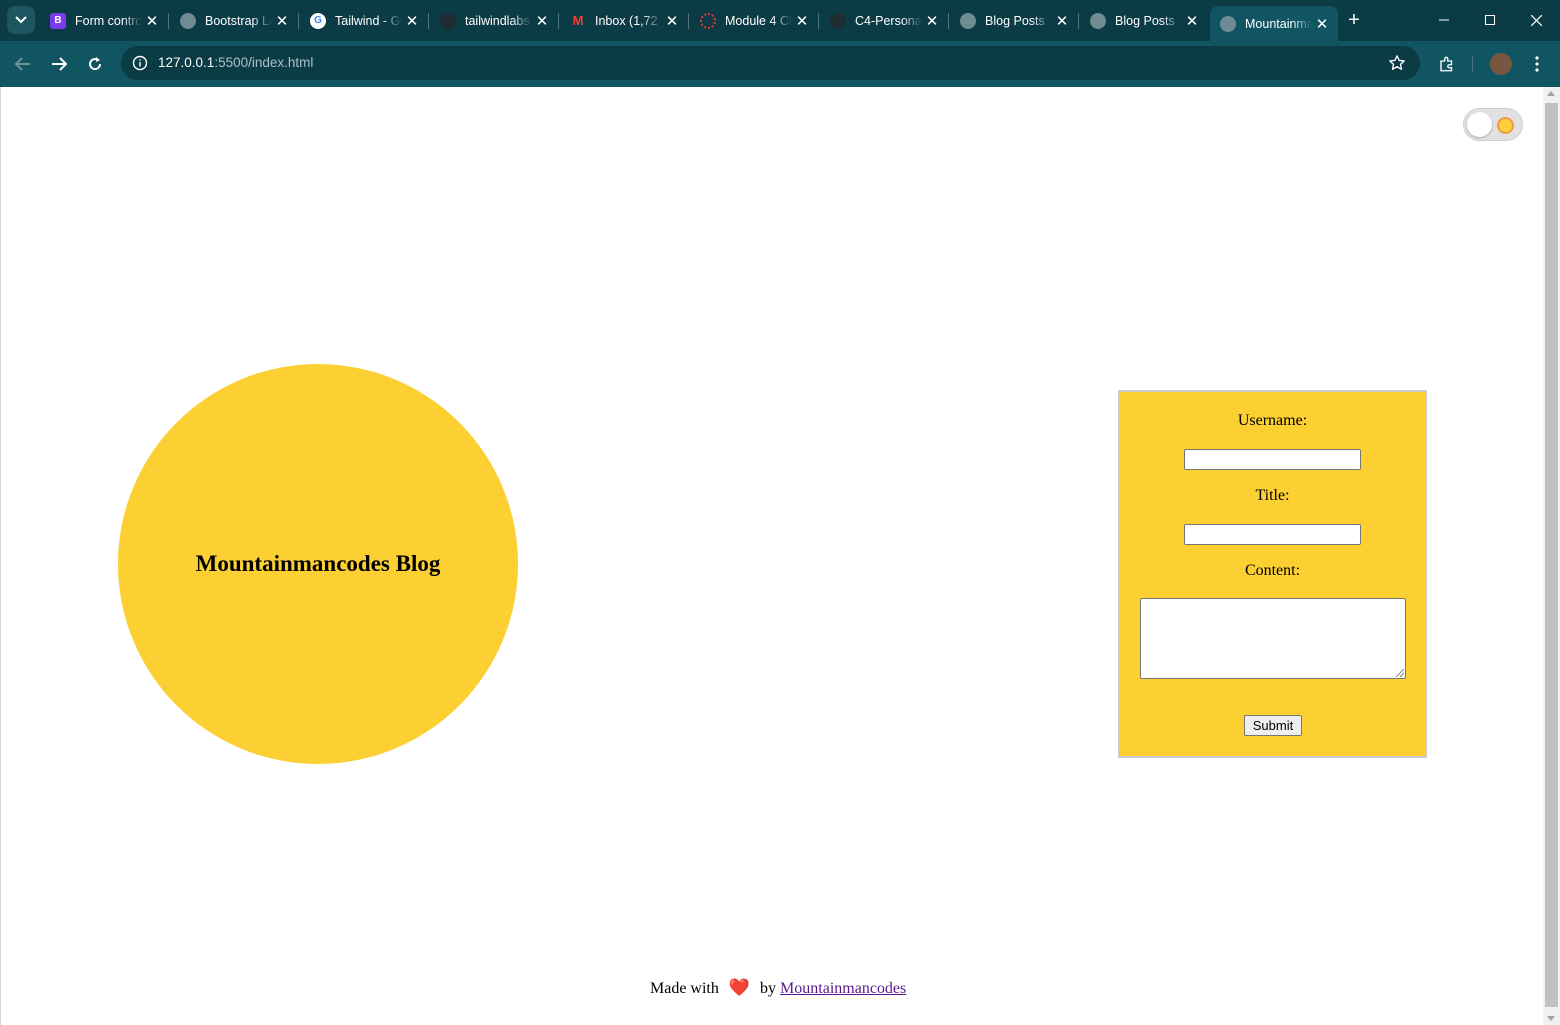  I want to click on title-input, so click(1272, 534).